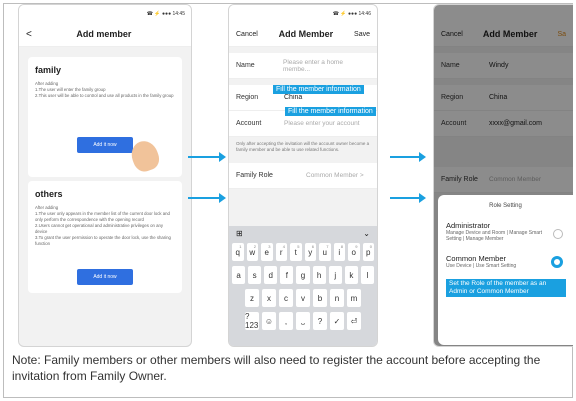  I want to click on key-row3-1: x, so click(269, 298).